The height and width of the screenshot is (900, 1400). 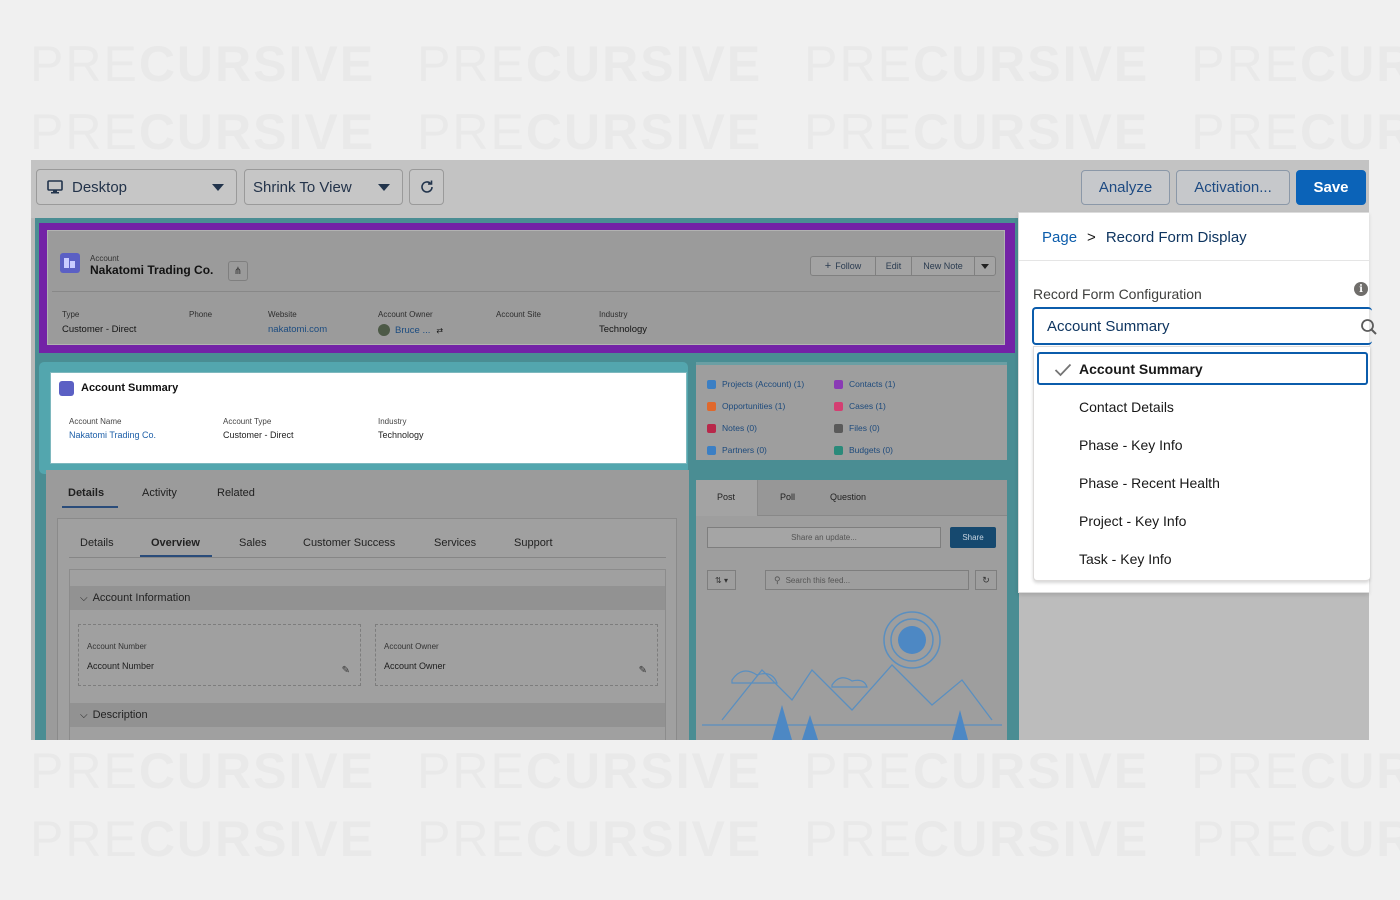 I want to click on field-value: Technology, so click(x=623, y=329).